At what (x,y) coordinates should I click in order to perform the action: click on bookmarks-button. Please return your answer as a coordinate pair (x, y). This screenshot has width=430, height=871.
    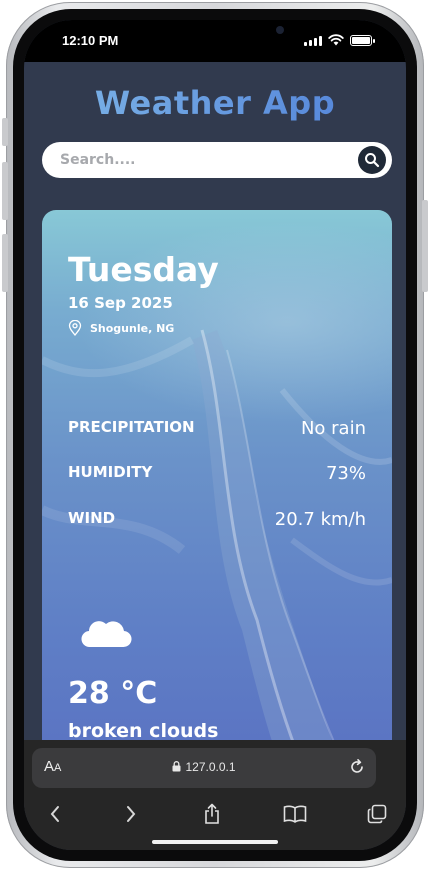
    Looking at the image, I should click on (295, 814).